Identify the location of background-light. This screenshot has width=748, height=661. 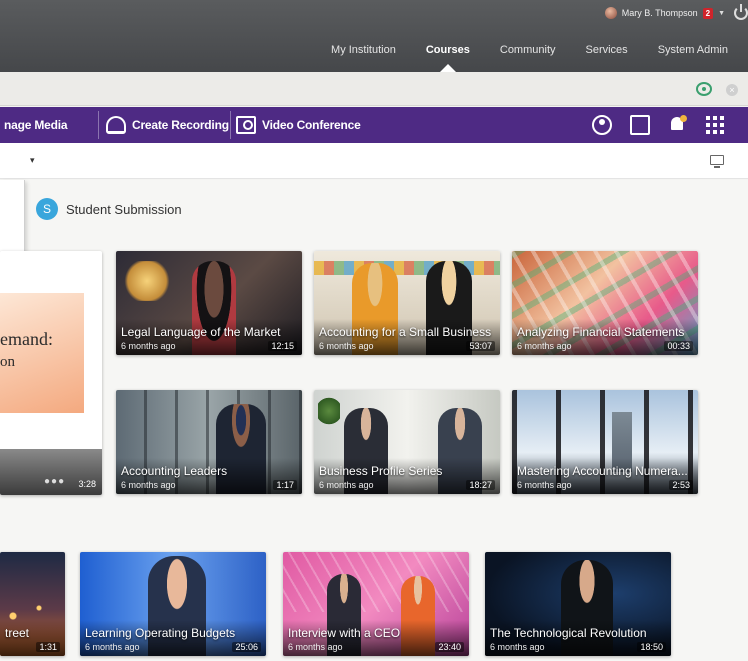
(147, 281).